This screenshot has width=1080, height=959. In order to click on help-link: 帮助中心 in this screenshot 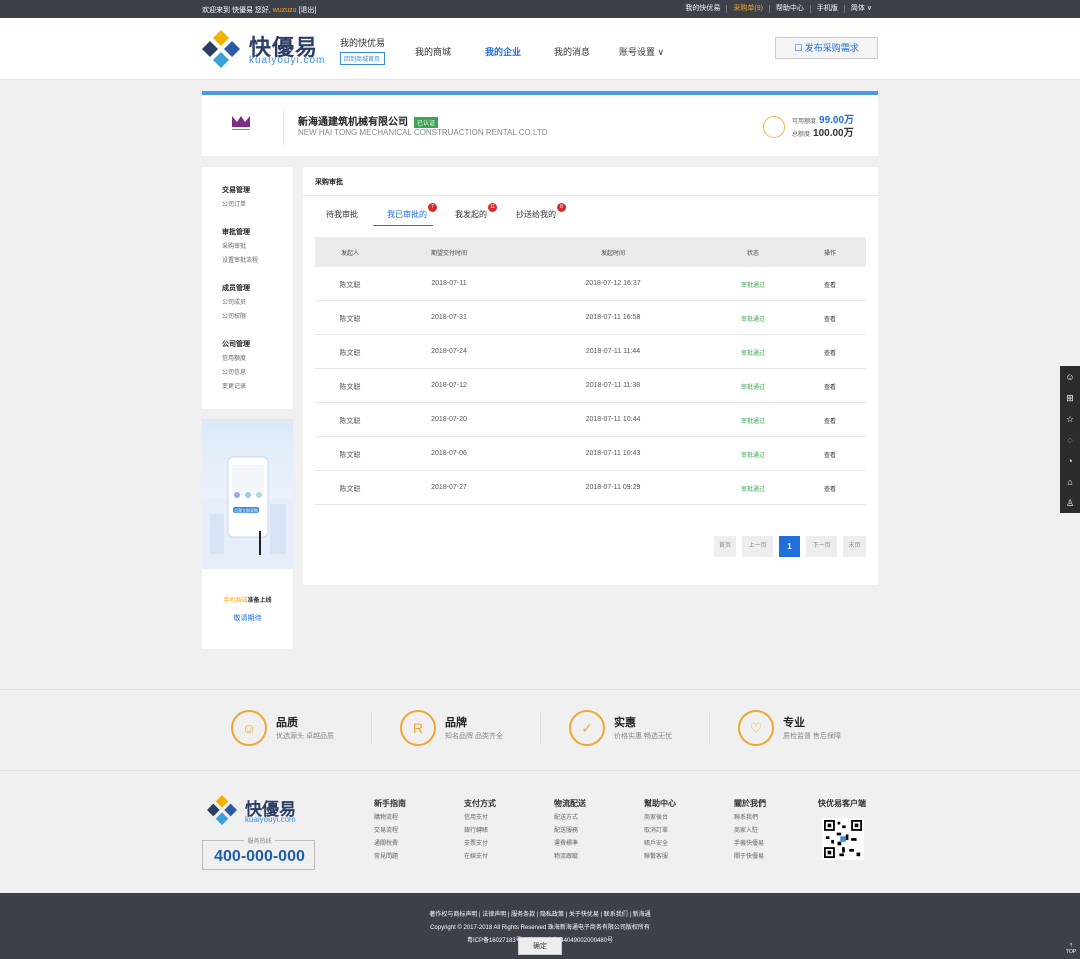, I will do `click(789, 9)`.